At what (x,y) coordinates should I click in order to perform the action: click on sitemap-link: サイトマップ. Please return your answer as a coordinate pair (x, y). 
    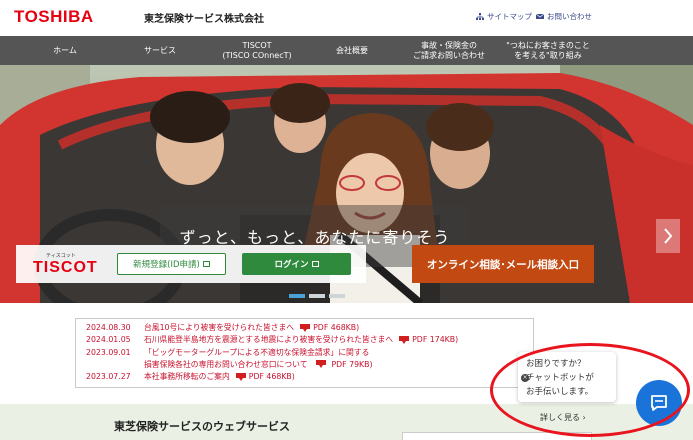
    Looking at the image, I should click on (504, 16).